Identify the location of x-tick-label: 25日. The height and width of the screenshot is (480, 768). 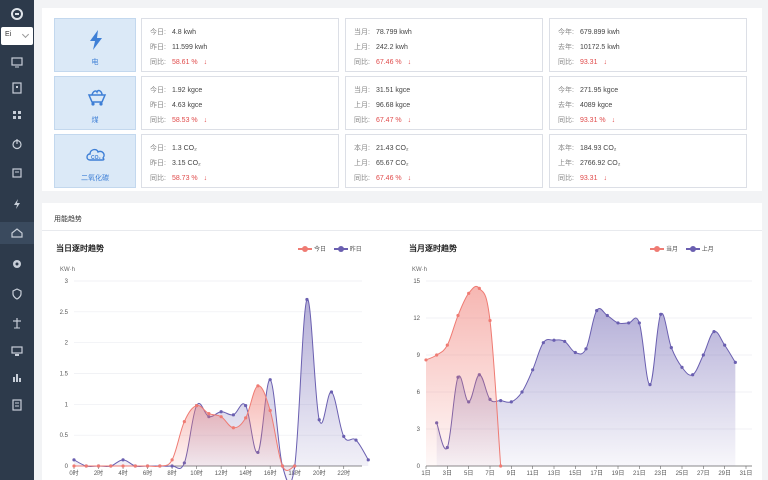
(682, 473).